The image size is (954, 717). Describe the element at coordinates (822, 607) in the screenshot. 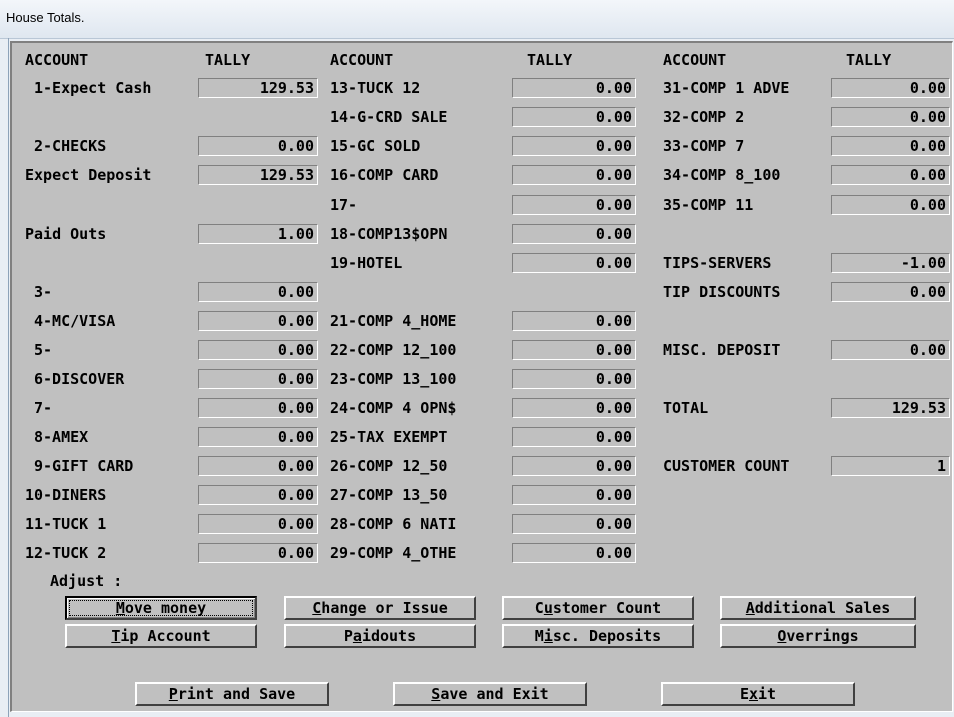

I see `button-label: dditional Sales` at that location.